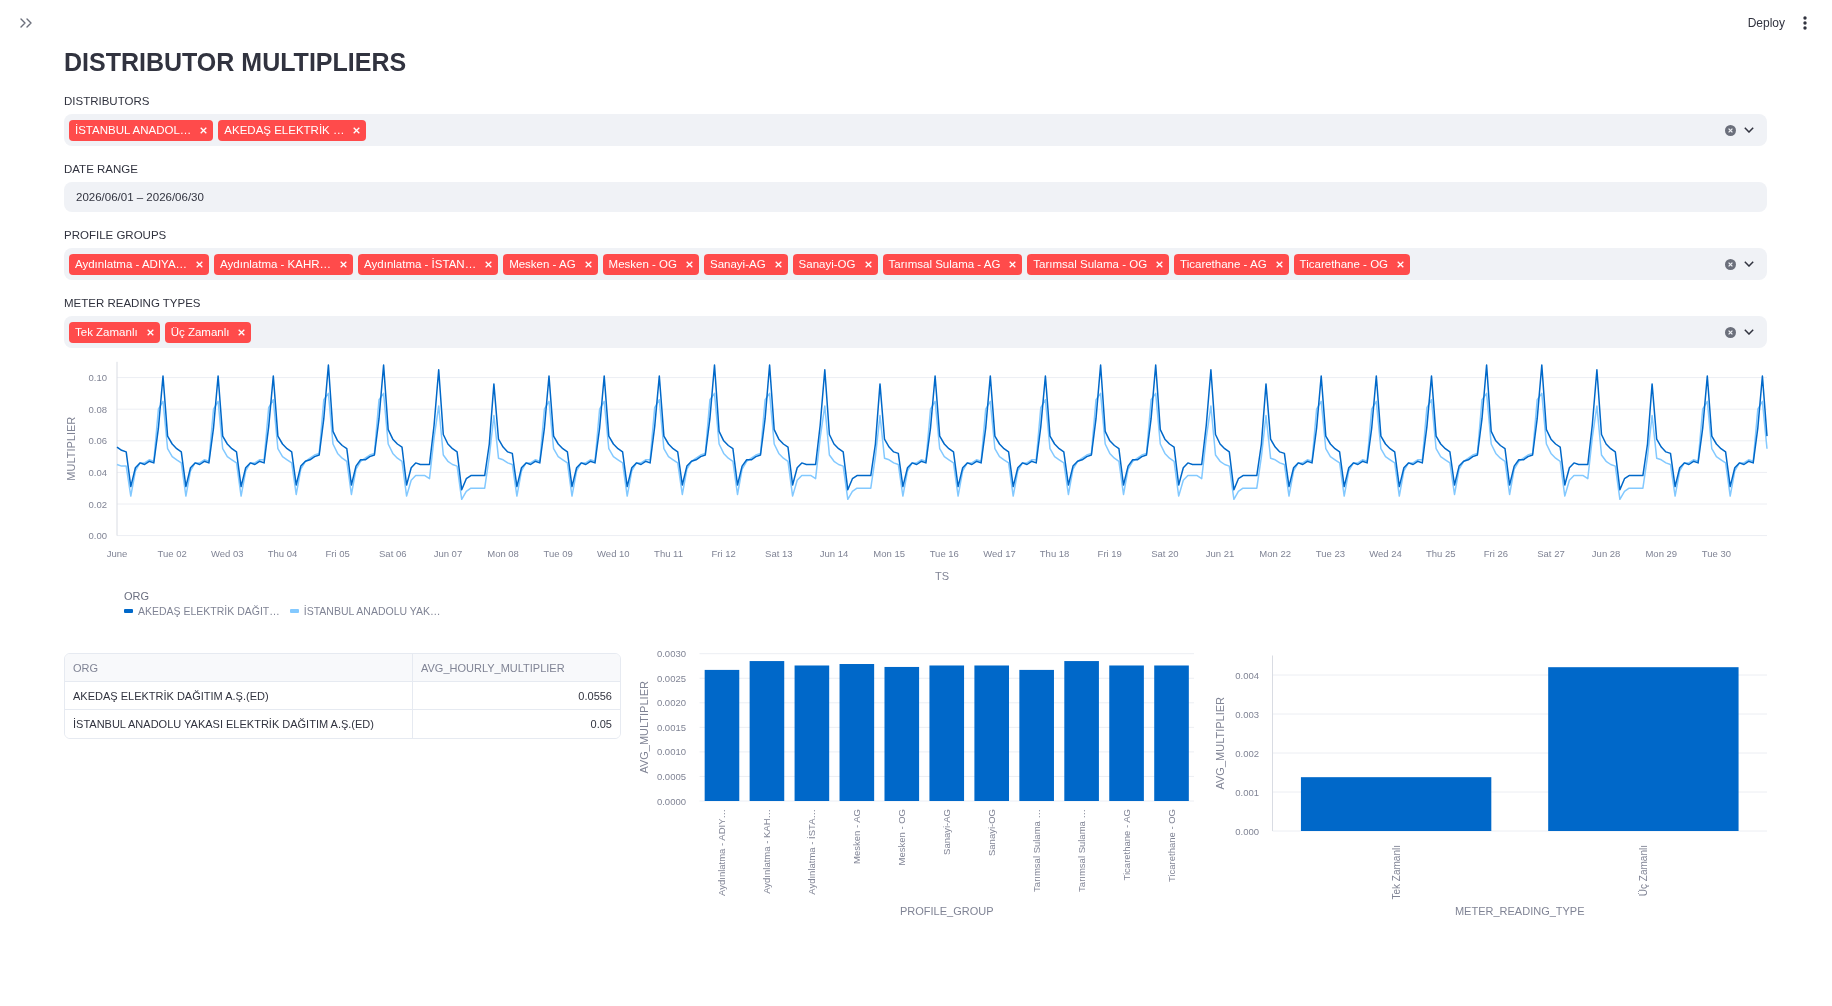 The image size is (1832, 1006). I want to click on column-header: AVG_HOURLY_MULTIPLIER, so click(516, 668).